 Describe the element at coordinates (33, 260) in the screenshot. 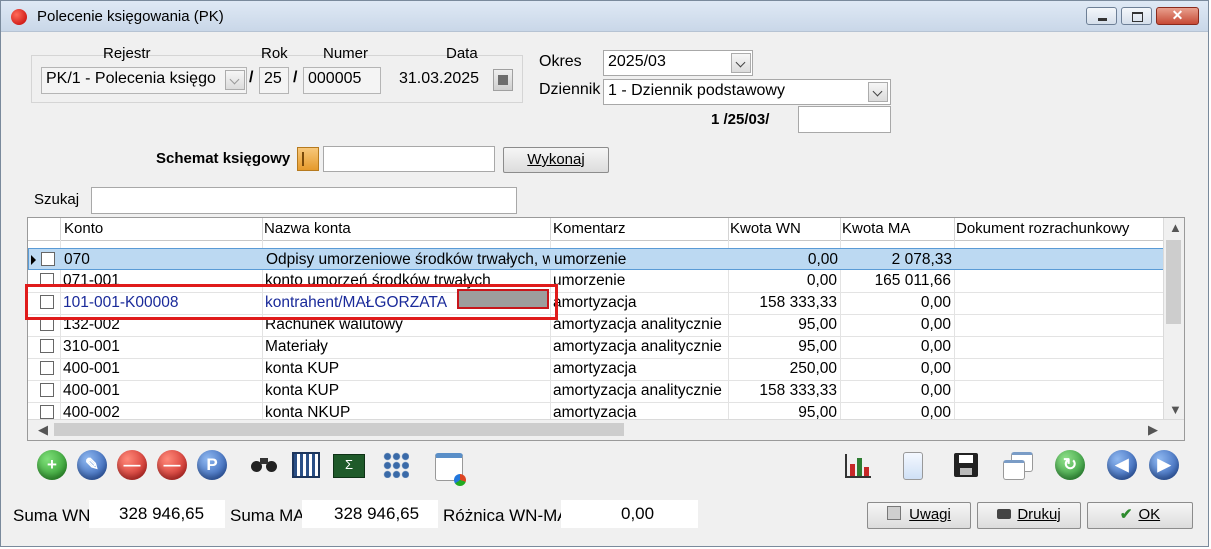

I see `current-row-indicator-icon` at that location.